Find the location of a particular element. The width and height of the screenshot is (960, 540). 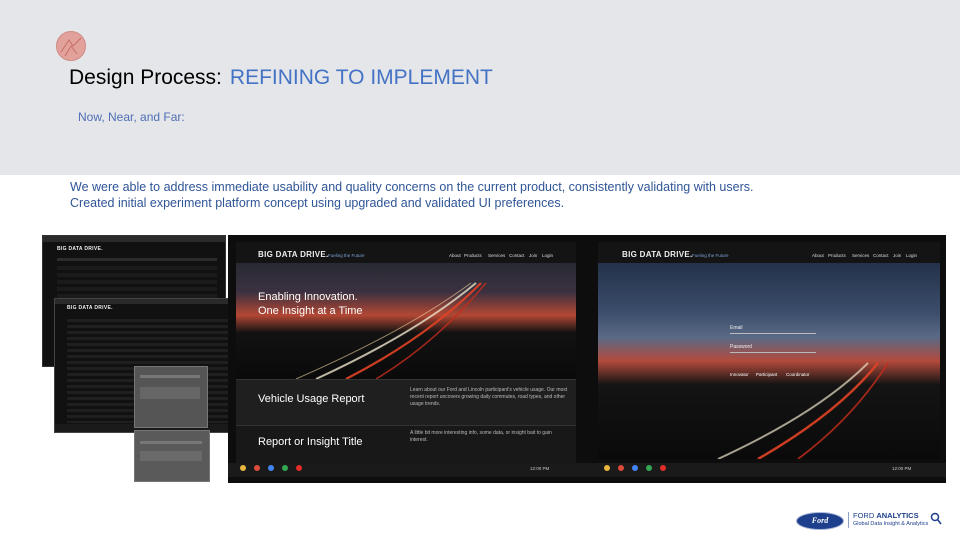

login-taskbar-chrome-icon is located at coordinates (607, 468).